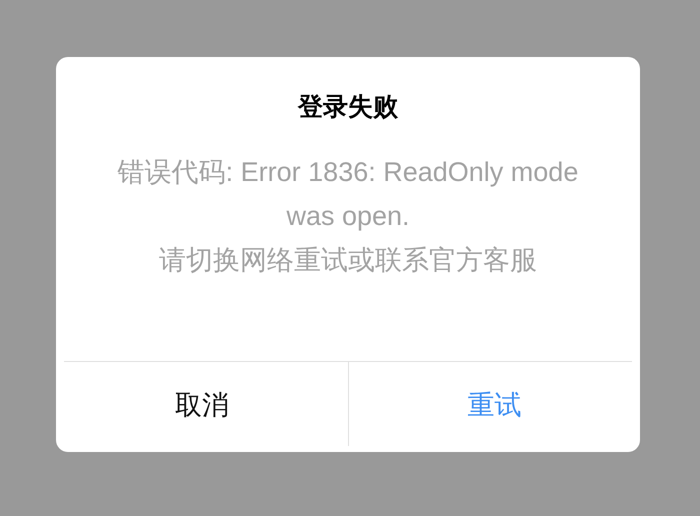 This screenshot has width=700, height=516. I want to click on cancel-button: 取消, so click(202, 407).